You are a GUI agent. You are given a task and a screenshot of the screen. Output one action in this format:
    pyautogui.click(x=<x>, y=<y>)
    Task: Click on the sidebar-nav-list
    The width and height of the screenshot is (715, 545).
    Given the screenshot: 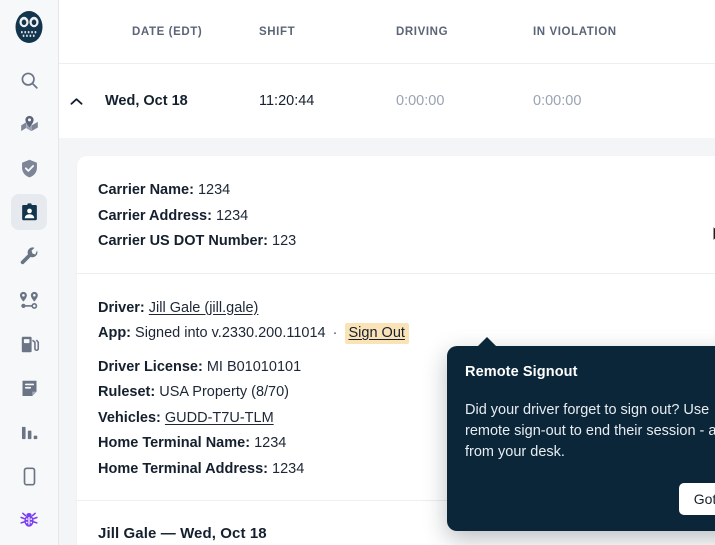 What is the action you would take?
    pyautogui.click(x=29, y=303)
    